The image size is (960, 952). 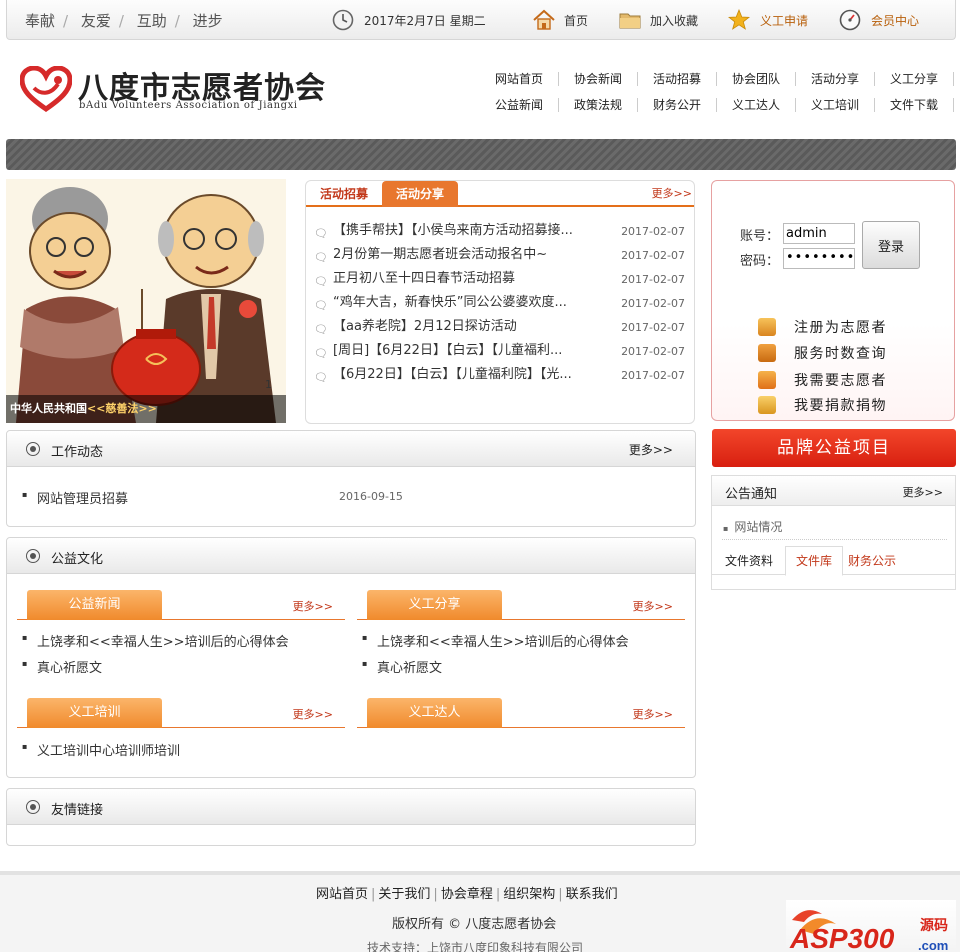 What do you see at coordinates (651, 449) in the screenshot?
I see `work-more-link: 更多>>` at bounding box center [651, 449].